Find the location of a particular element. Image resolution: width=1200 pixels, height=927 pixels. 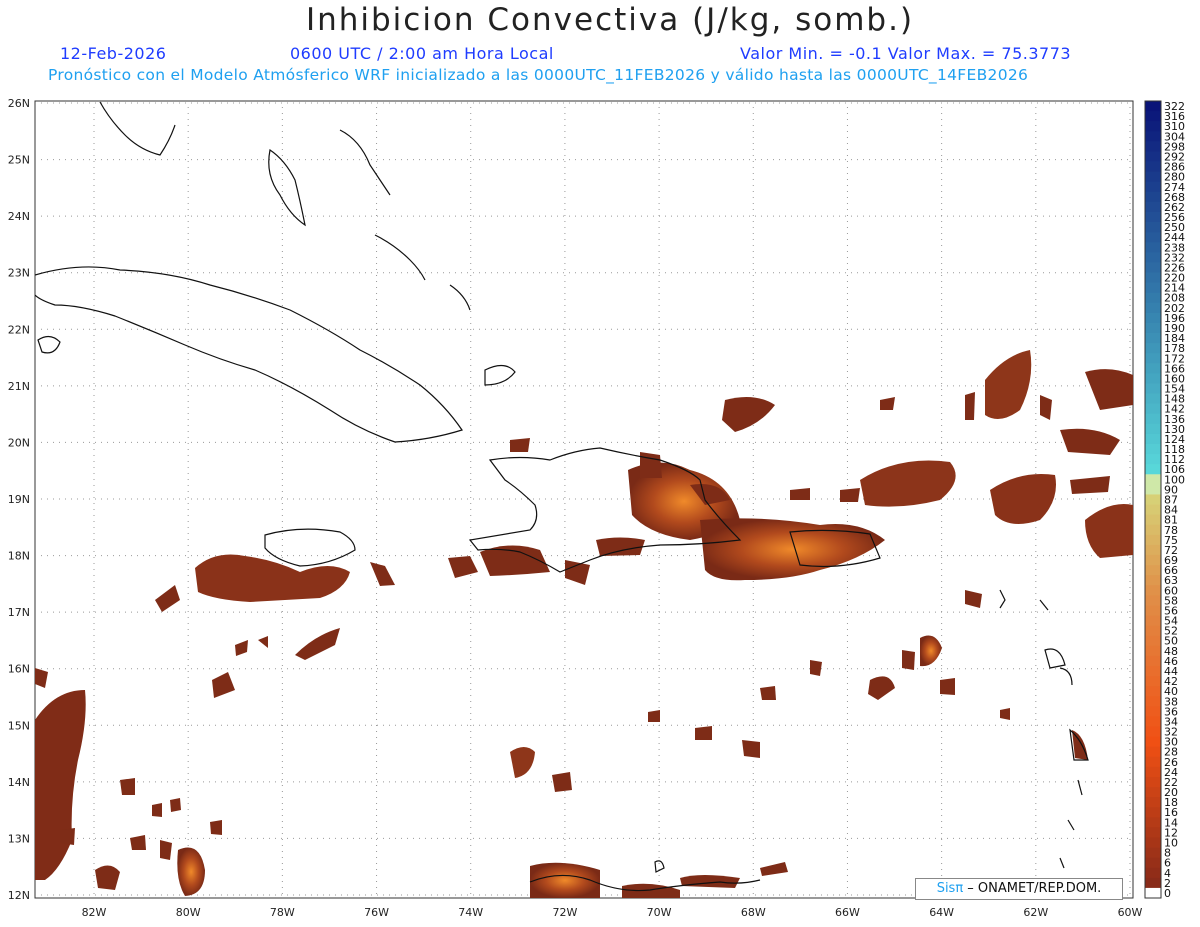

lat-label: 15N is located at coordinates (19, 725).